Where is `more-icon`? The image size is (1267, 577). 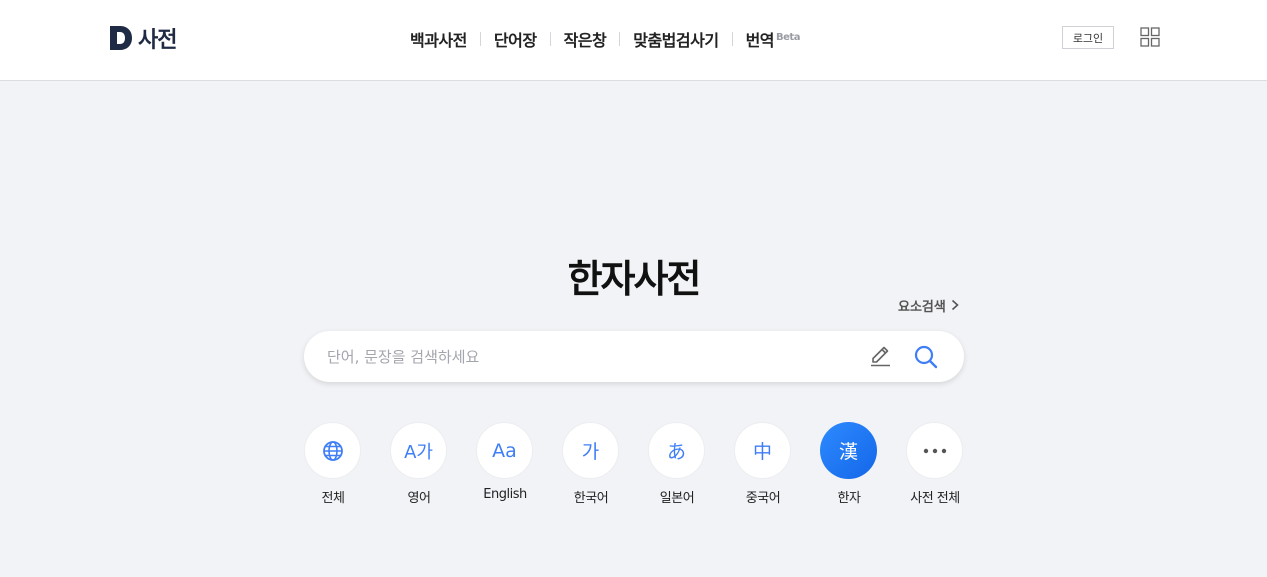
more-icon is located at coordinates (934, 450).